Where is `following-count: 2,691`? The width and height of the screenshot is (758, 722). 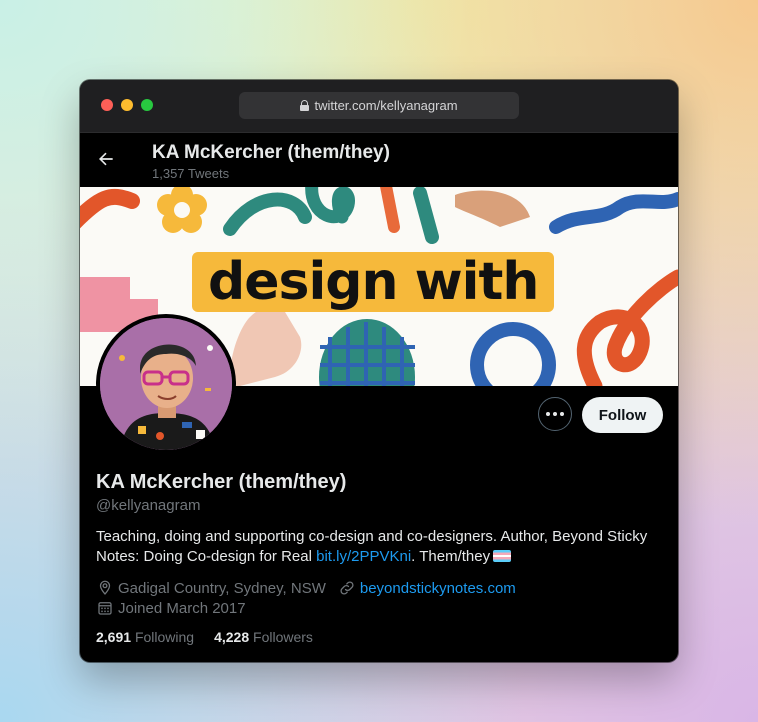 following-count: 2,691 is located at coordinates (114, 637).